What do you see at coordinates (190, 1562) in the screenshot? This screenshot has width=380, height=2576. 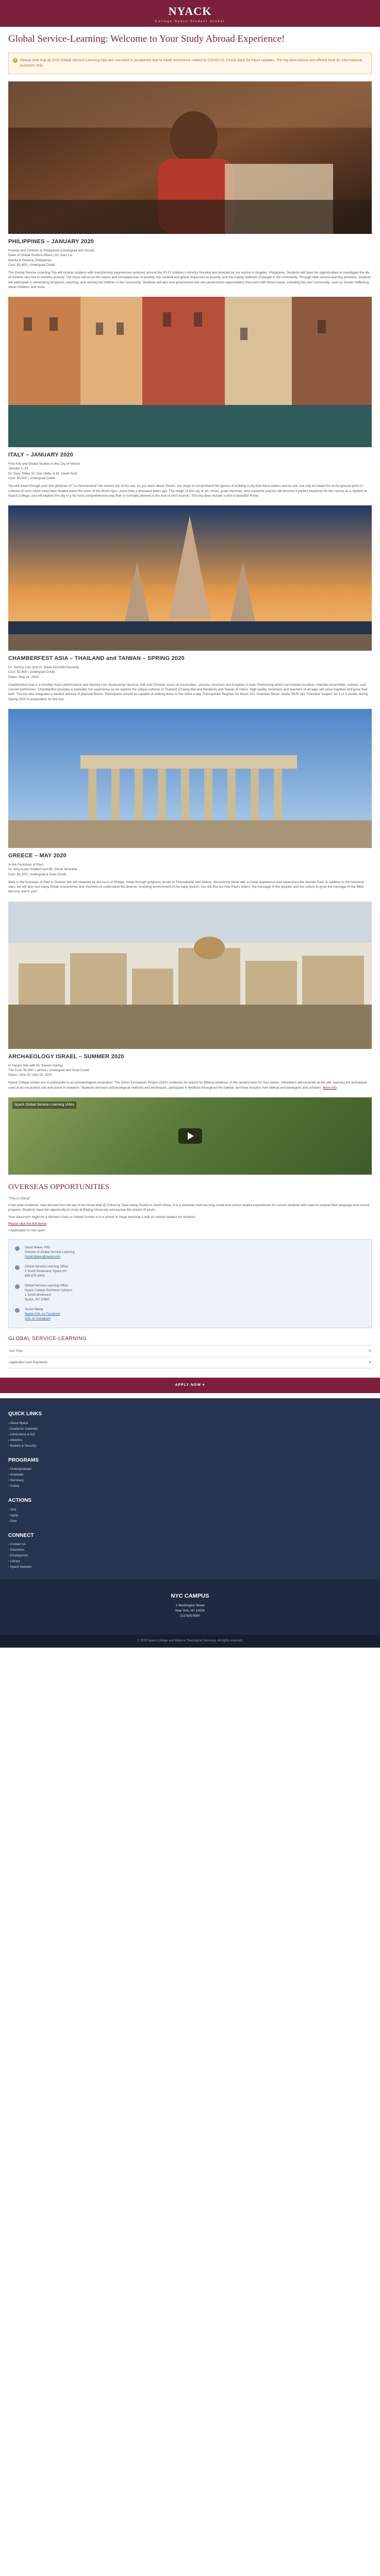 I see `footer-link: Library` at bounding box center [190, 1562].